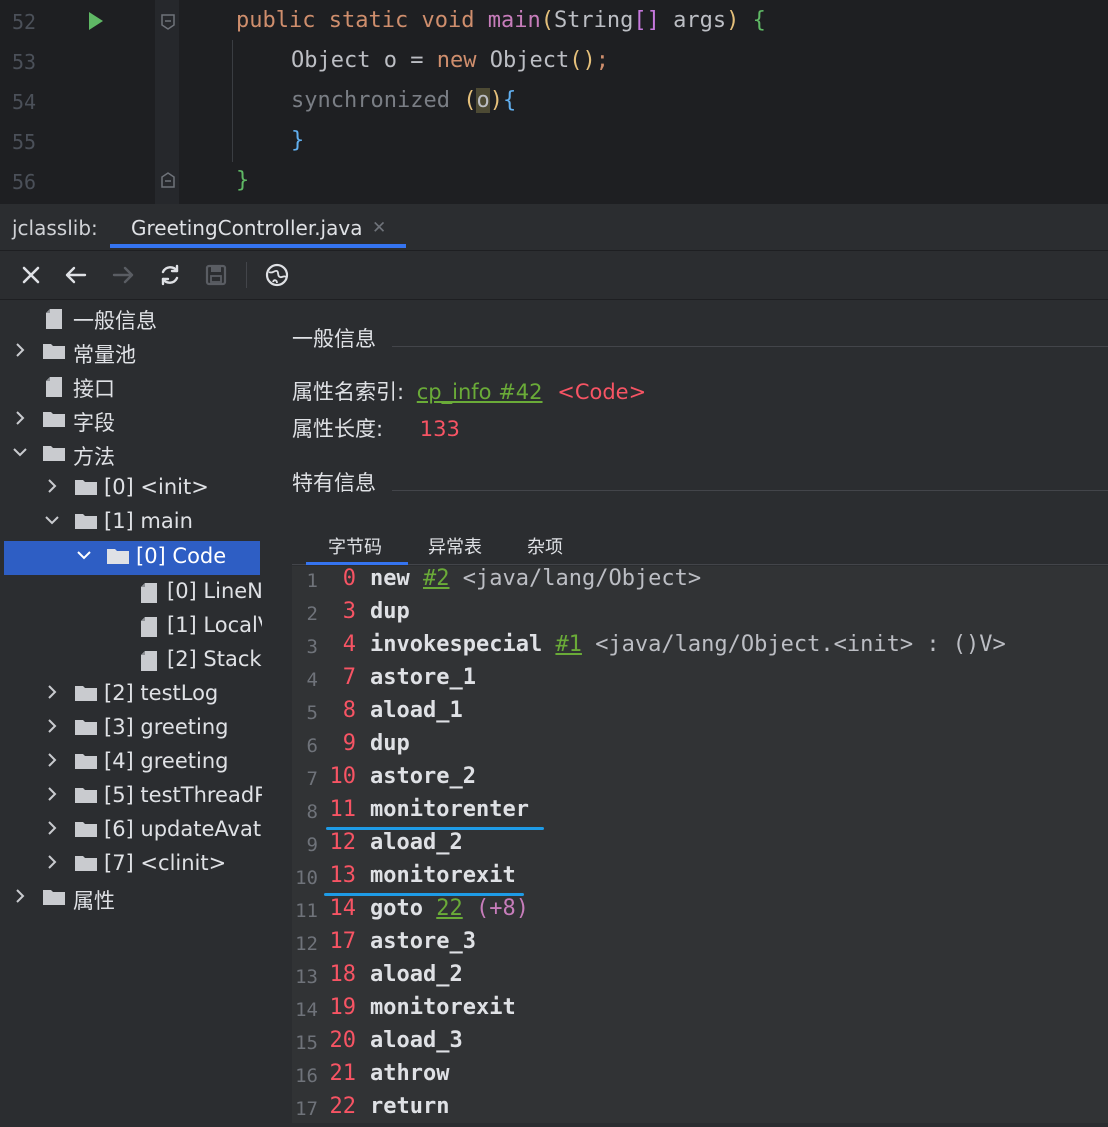  I want to click on tree-item-line-numbers: [0] LineNu, so click(131, 593).